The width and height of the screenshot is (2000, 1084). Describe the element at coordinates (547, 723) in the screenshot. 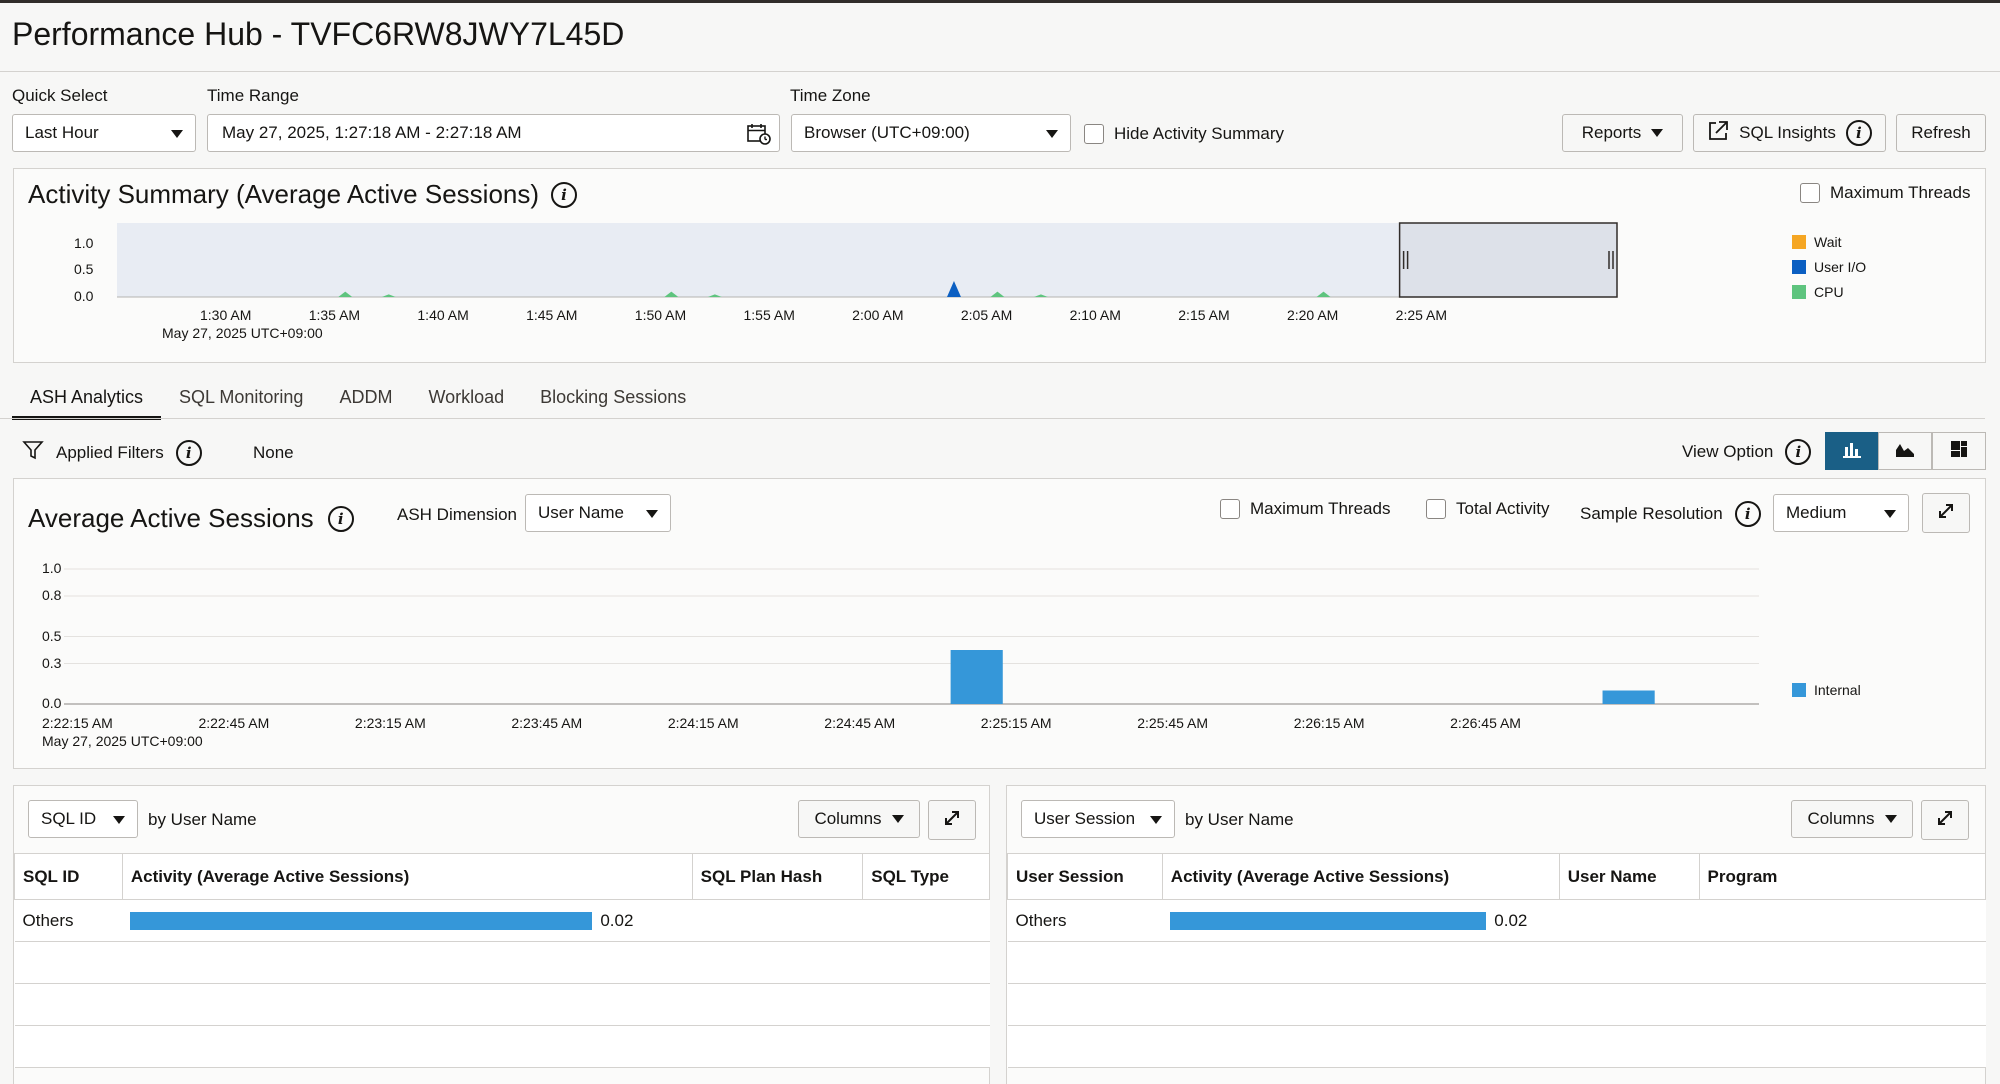

I see `x-tick-label: 2:23:45 AM` at that location.